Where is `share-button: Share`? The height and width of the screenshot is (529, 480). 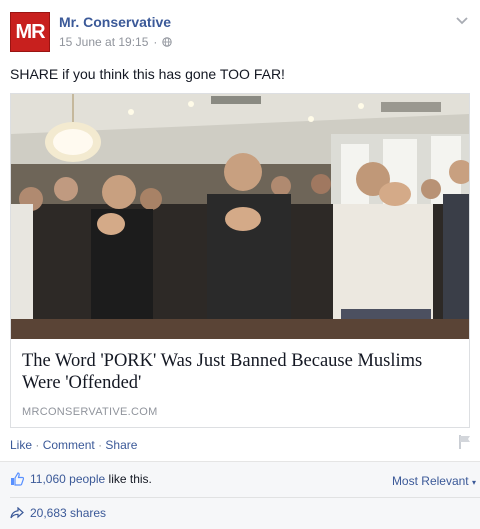 share-button: Share is located at coordinates (121, 445).